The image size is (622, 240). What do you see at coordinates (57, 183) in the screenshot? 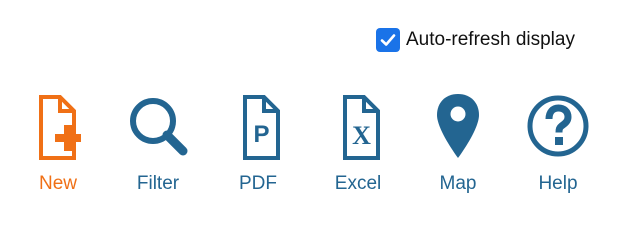
I see `new-label: New` at bounding box center [57, 183].